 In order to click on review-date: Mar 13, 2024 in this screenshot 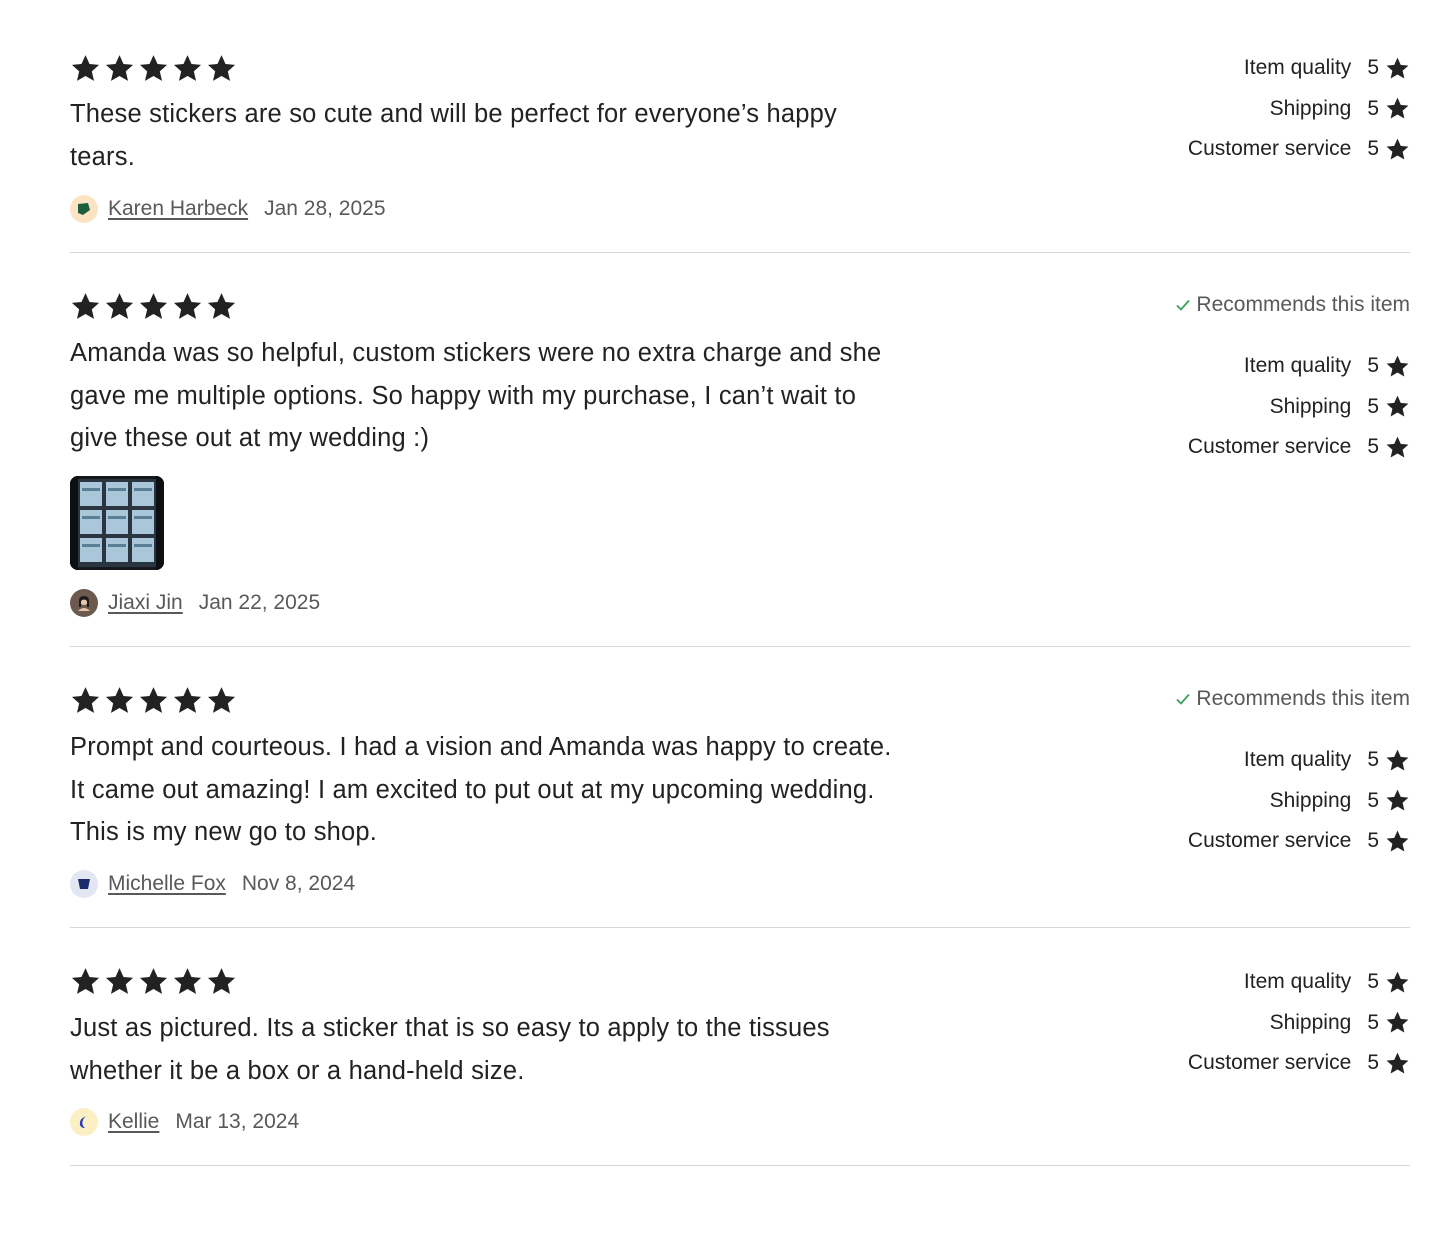, I will do `click(237, 1121)`.